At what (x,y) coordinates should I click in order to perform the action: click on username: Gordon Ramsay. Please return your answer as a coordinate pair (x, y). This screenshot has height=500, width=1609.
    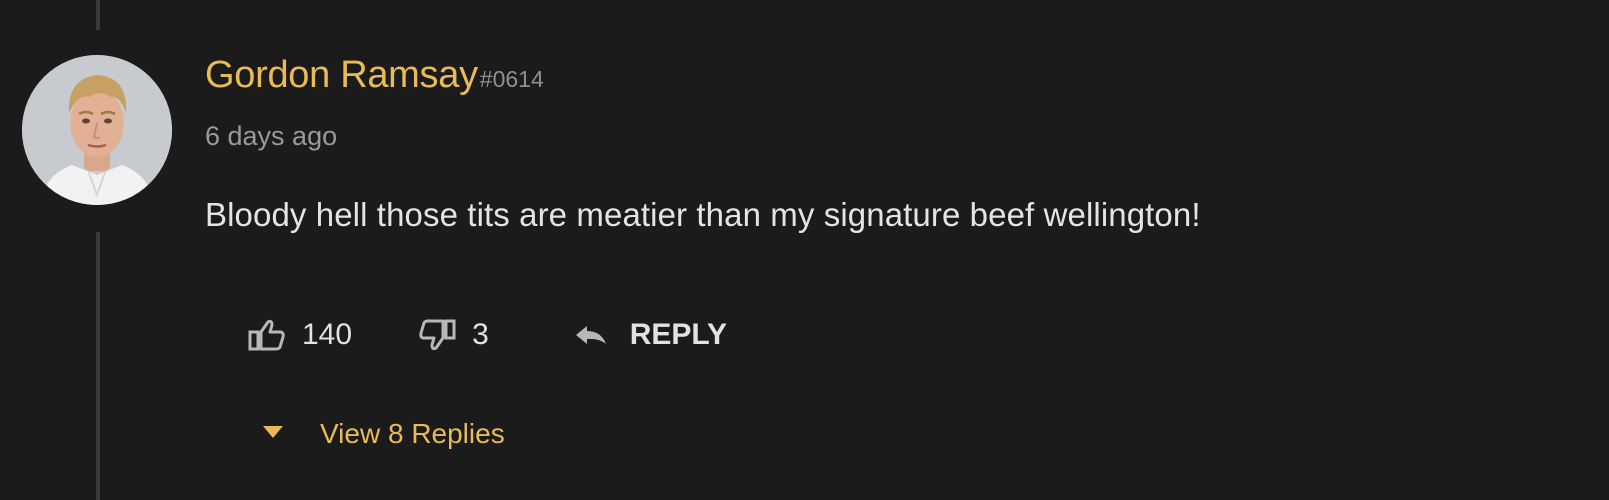
    Looking at the image, I should click on (341, 75).